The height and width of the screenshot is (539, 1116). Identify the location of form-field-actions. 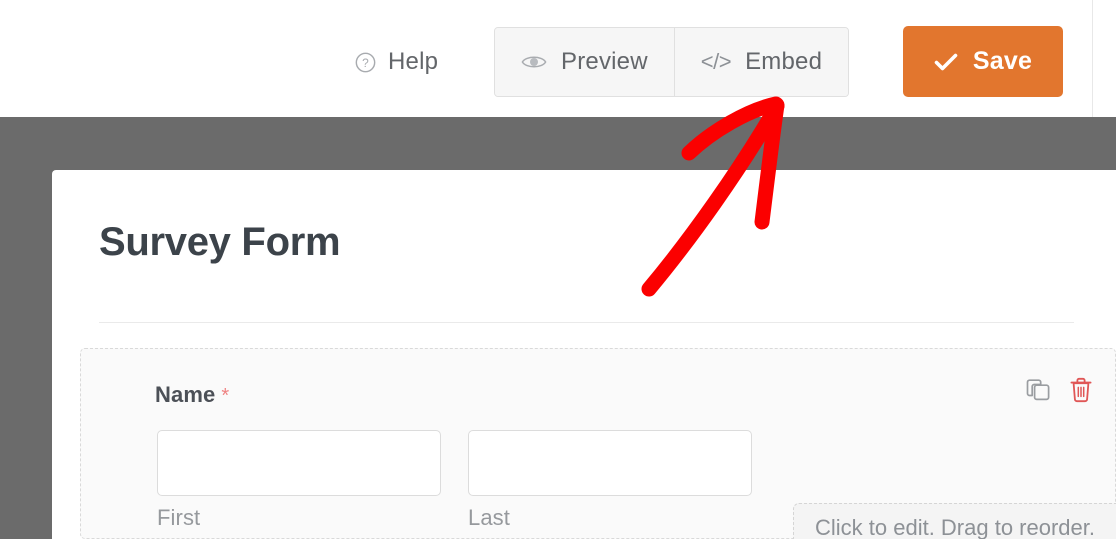
(1059, 392).